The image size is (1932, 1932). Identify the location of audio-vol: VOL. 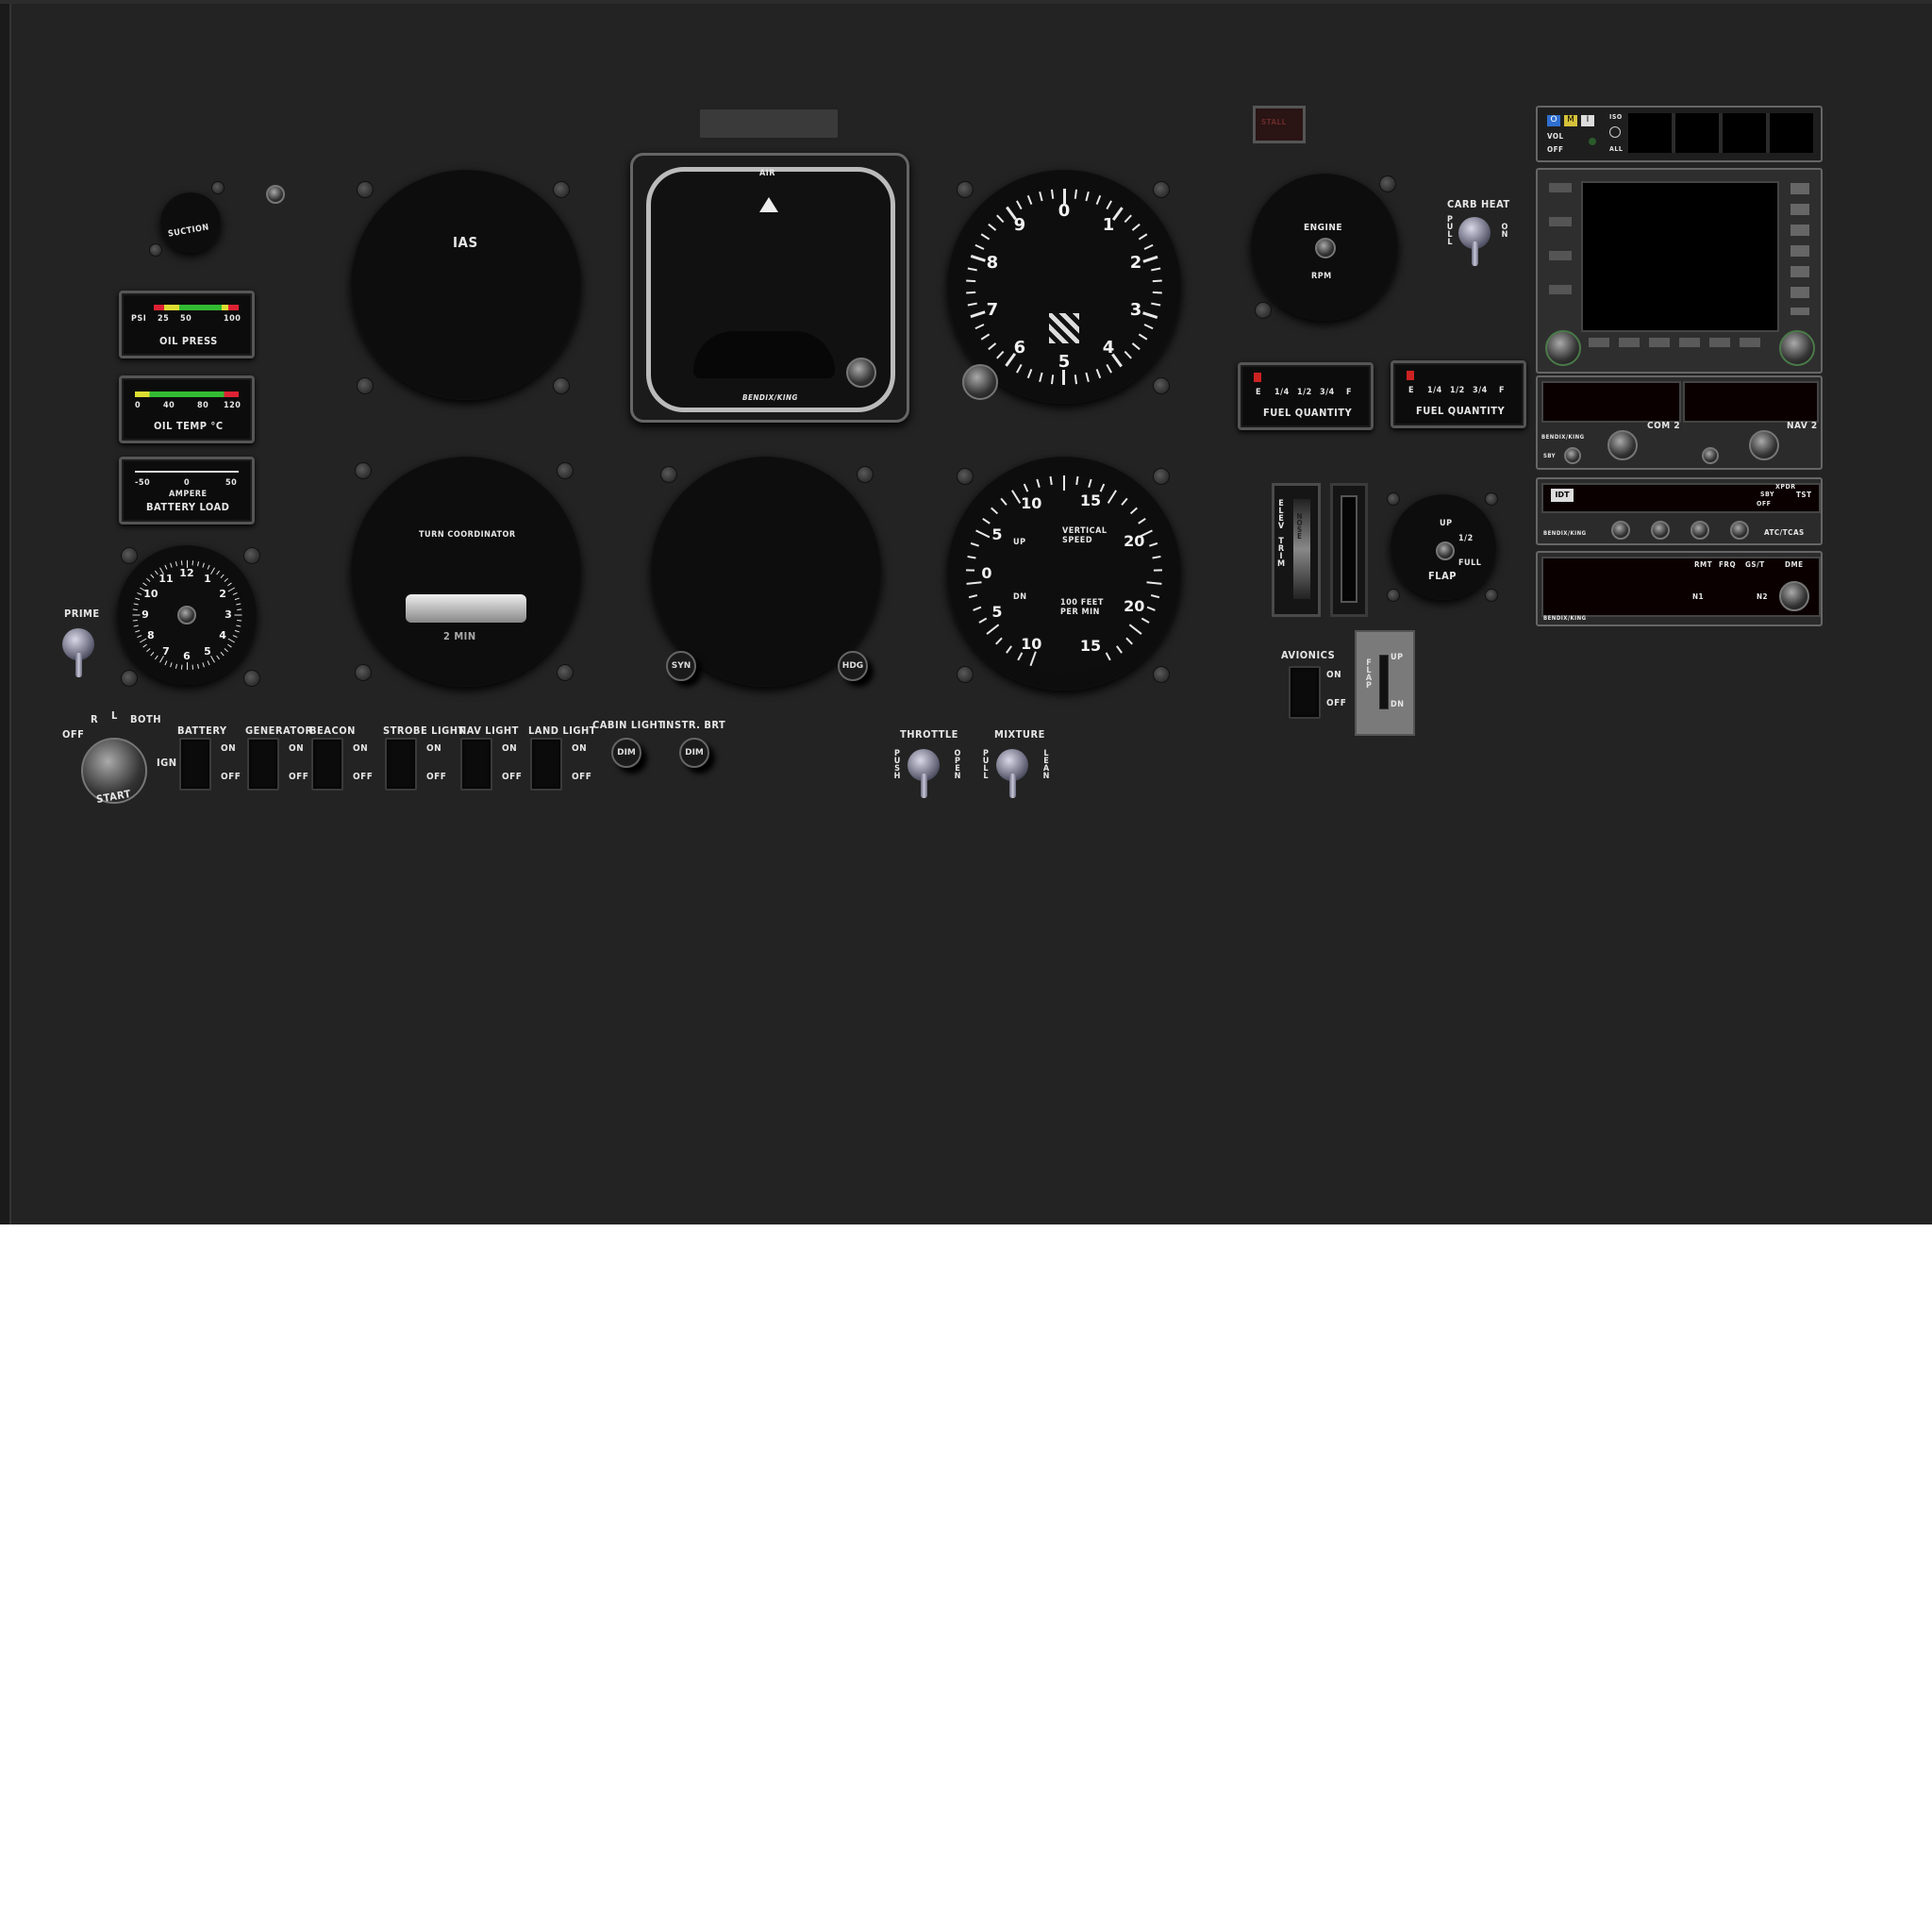
(1555, 137).